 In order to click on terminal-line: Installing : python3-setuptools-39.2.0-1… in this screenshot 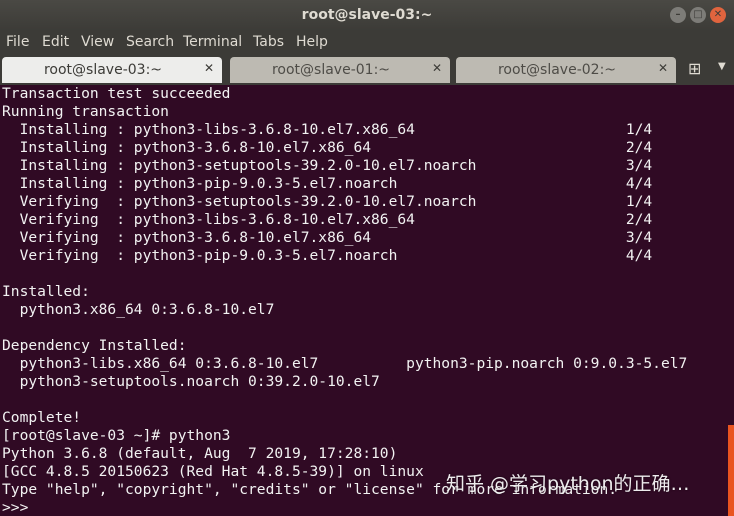, I will do `click(327, 165)`.